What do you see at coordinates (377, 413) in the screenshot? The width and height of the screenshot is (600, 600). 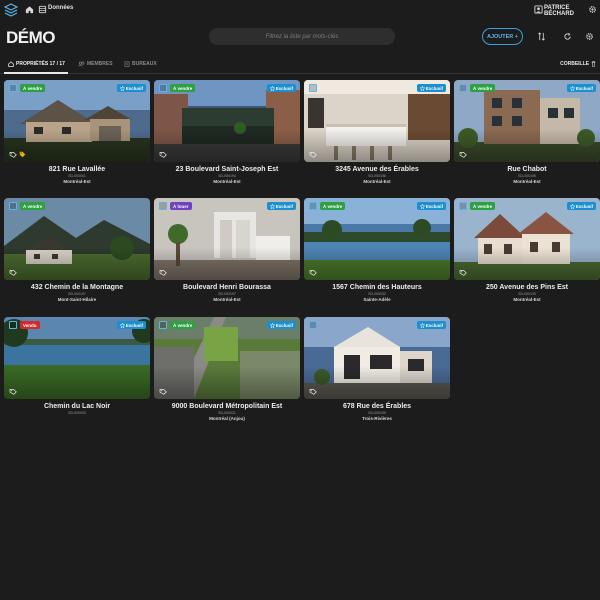 I see `property-code: SD-000199` at bounding box center [377, 413].